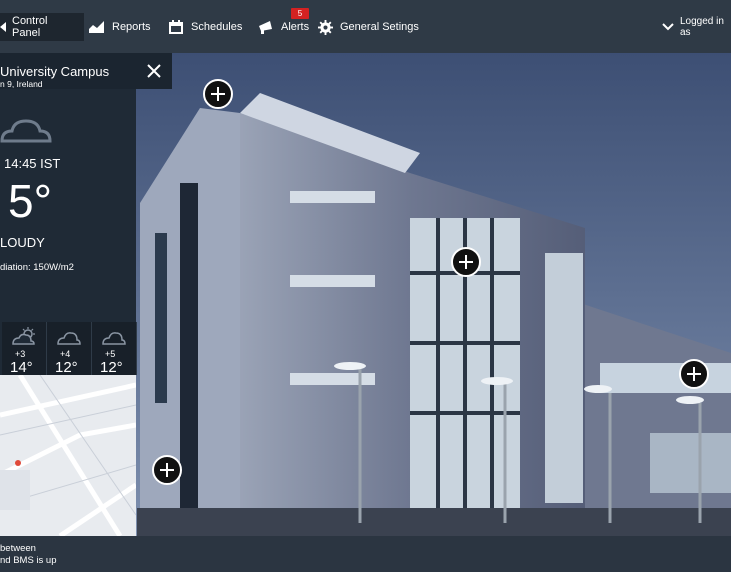 Image resolution: width=731 pixels, height=572 pixels. Describe the element at coordinates (325, 27) in the screenshot. I see `gear-icon` at that location.